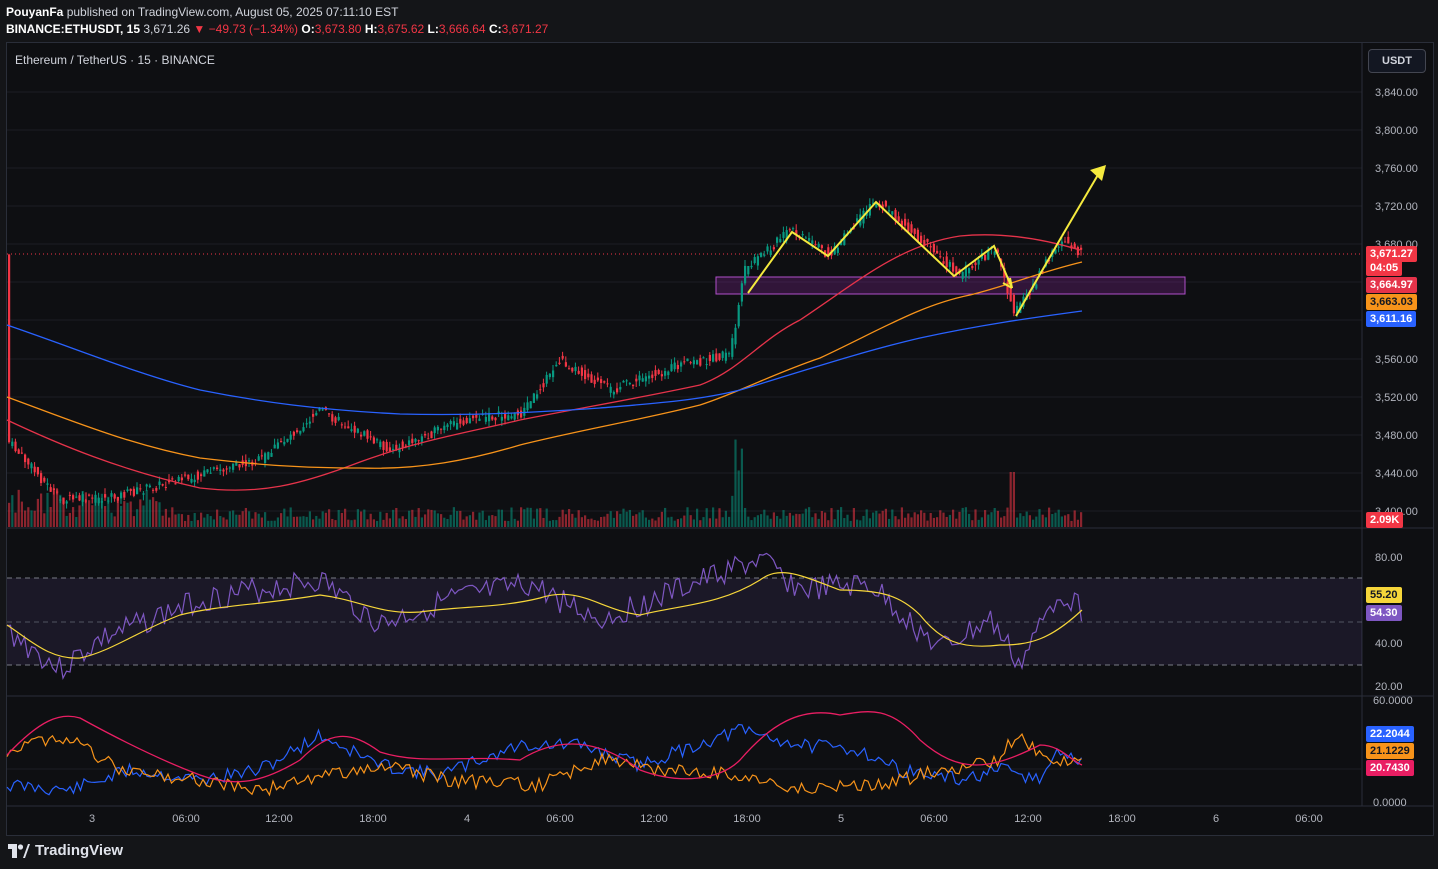 The image size is (1438, 869). Describe the element at coordinates (1216, 819) in the screenshot. I see `time-axis-label: 6` at that location.